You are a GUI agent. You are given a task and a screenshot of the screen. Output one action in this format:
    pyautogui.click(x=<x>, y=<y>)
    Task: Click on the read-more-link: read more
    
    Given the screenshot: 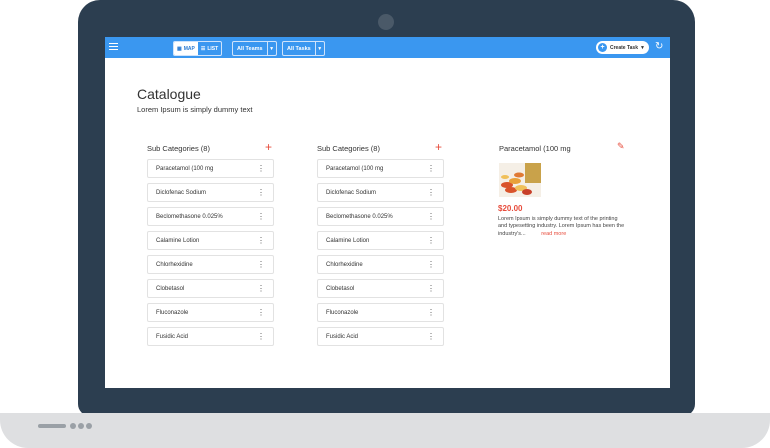 What is the action you would take?
    pyautogui.click(x=553, y=234)
    